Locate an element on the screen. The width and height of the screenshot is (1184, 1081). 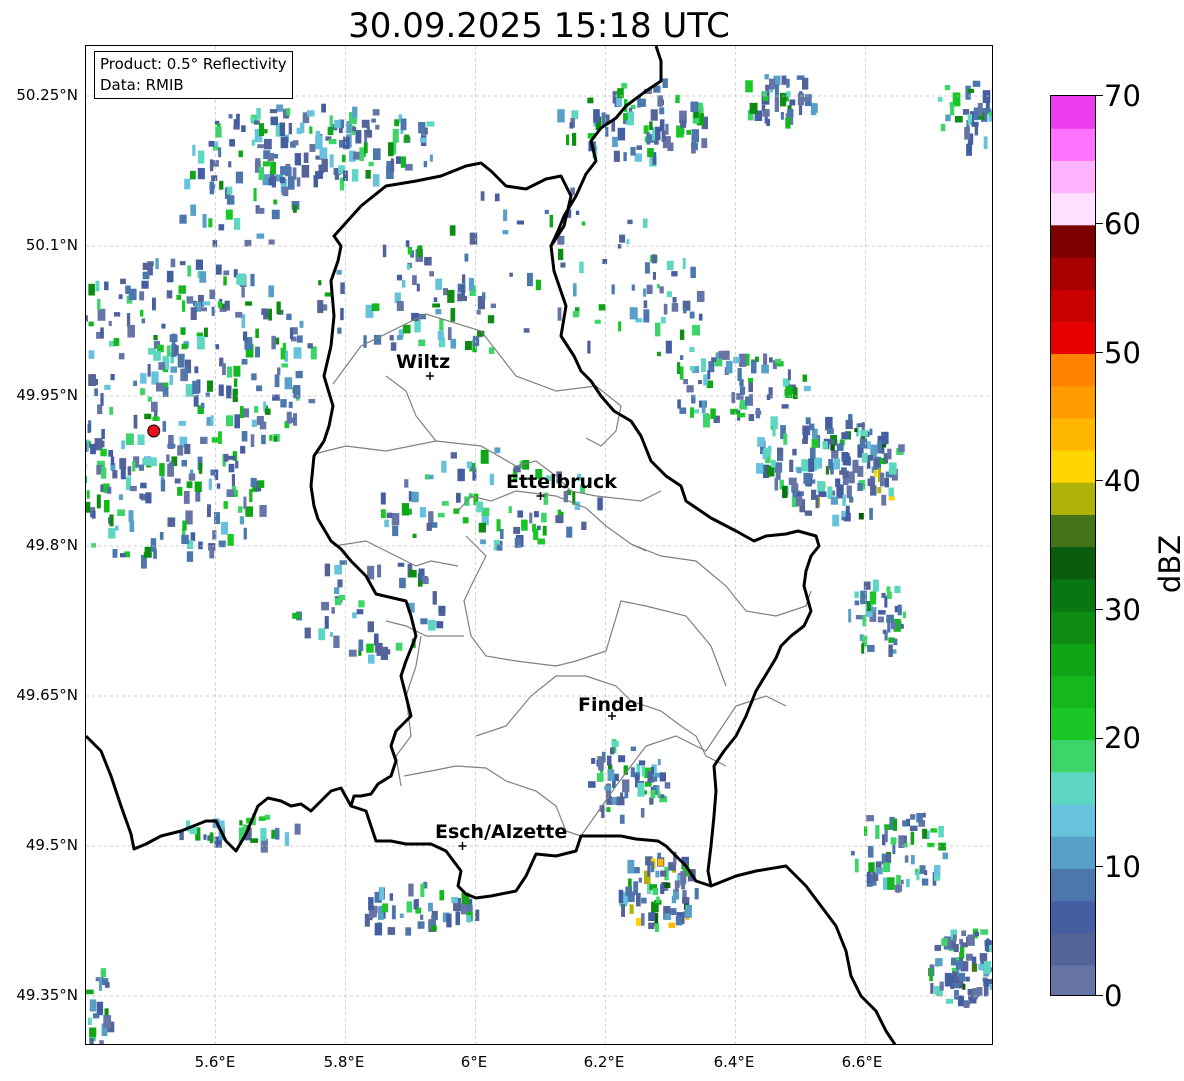
city-label-findel: Findel is located at coordinates (611, 705).